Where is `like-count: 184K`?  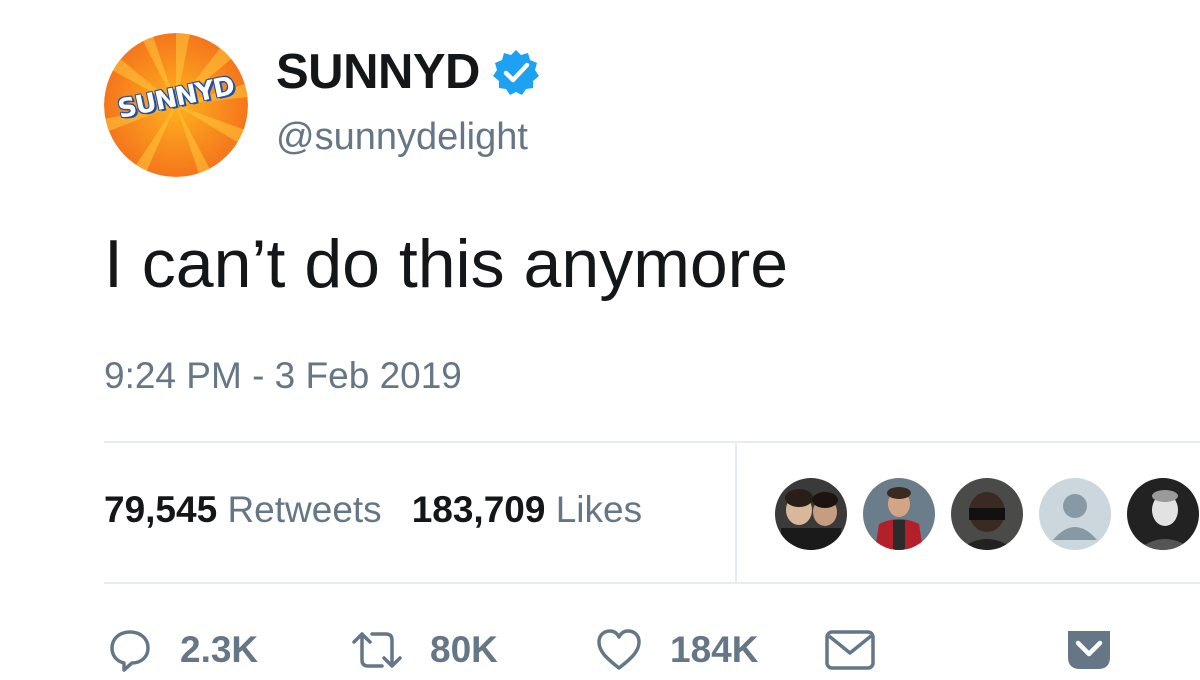 like-count: 184K is located at coordinates (714, 649).